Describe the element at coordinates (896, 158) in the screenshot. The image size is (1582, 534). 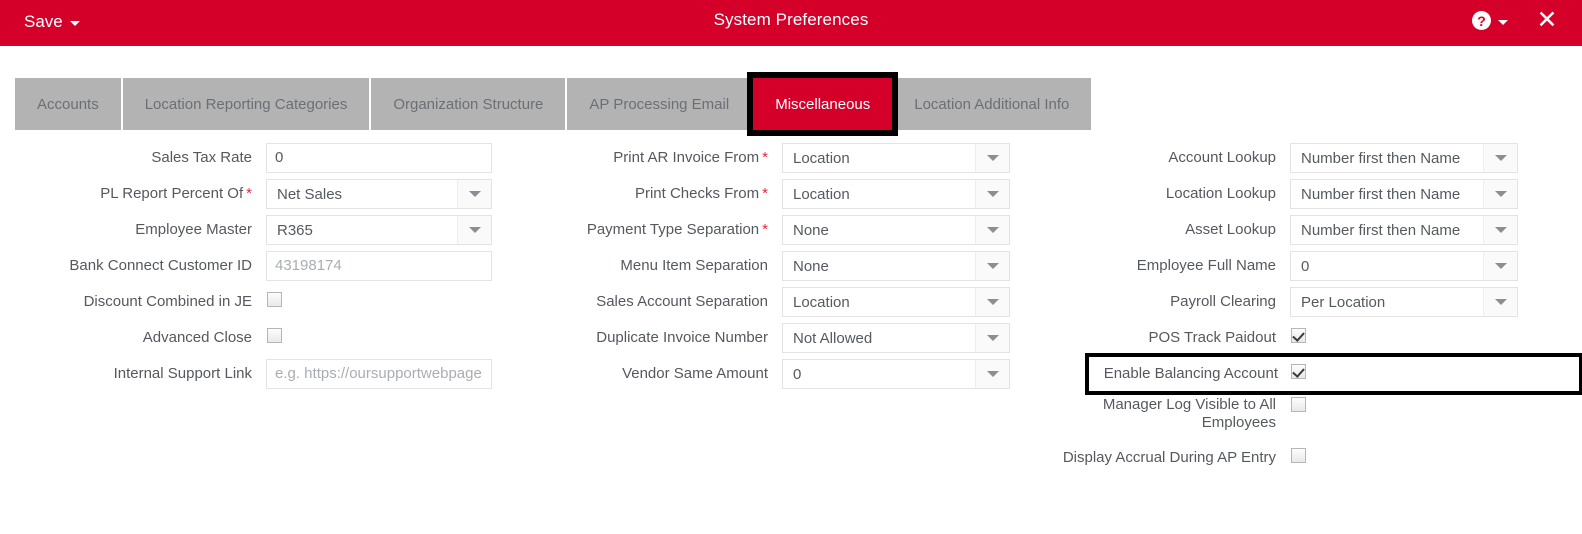
I see `select-print-ar-invoice-from: Location` at that location.